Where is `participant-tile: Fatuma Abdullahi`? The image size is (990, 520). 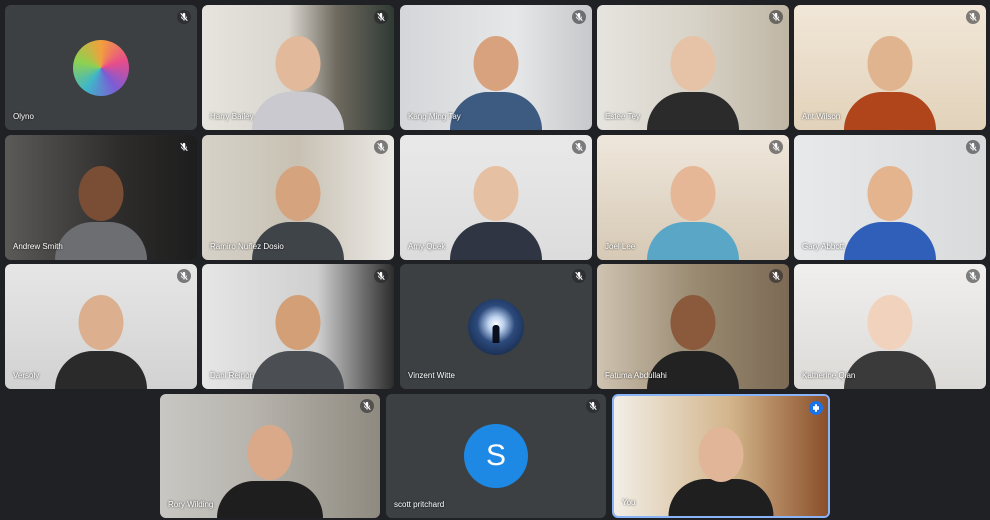 participant-tile: Fatuma Abdullahi is located at coordinates (693, 326).